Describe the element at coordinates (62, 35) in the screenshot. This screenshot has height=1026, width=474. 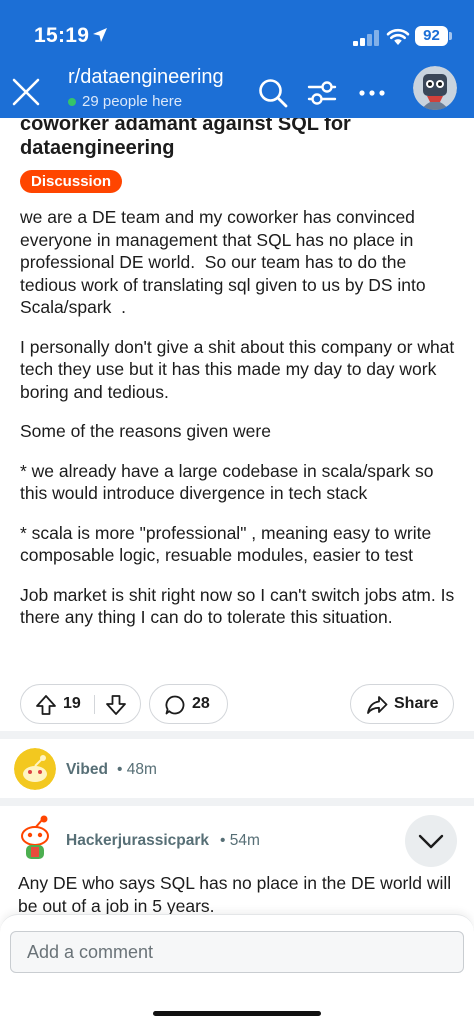
I see `status-time: 15:19` at that location.